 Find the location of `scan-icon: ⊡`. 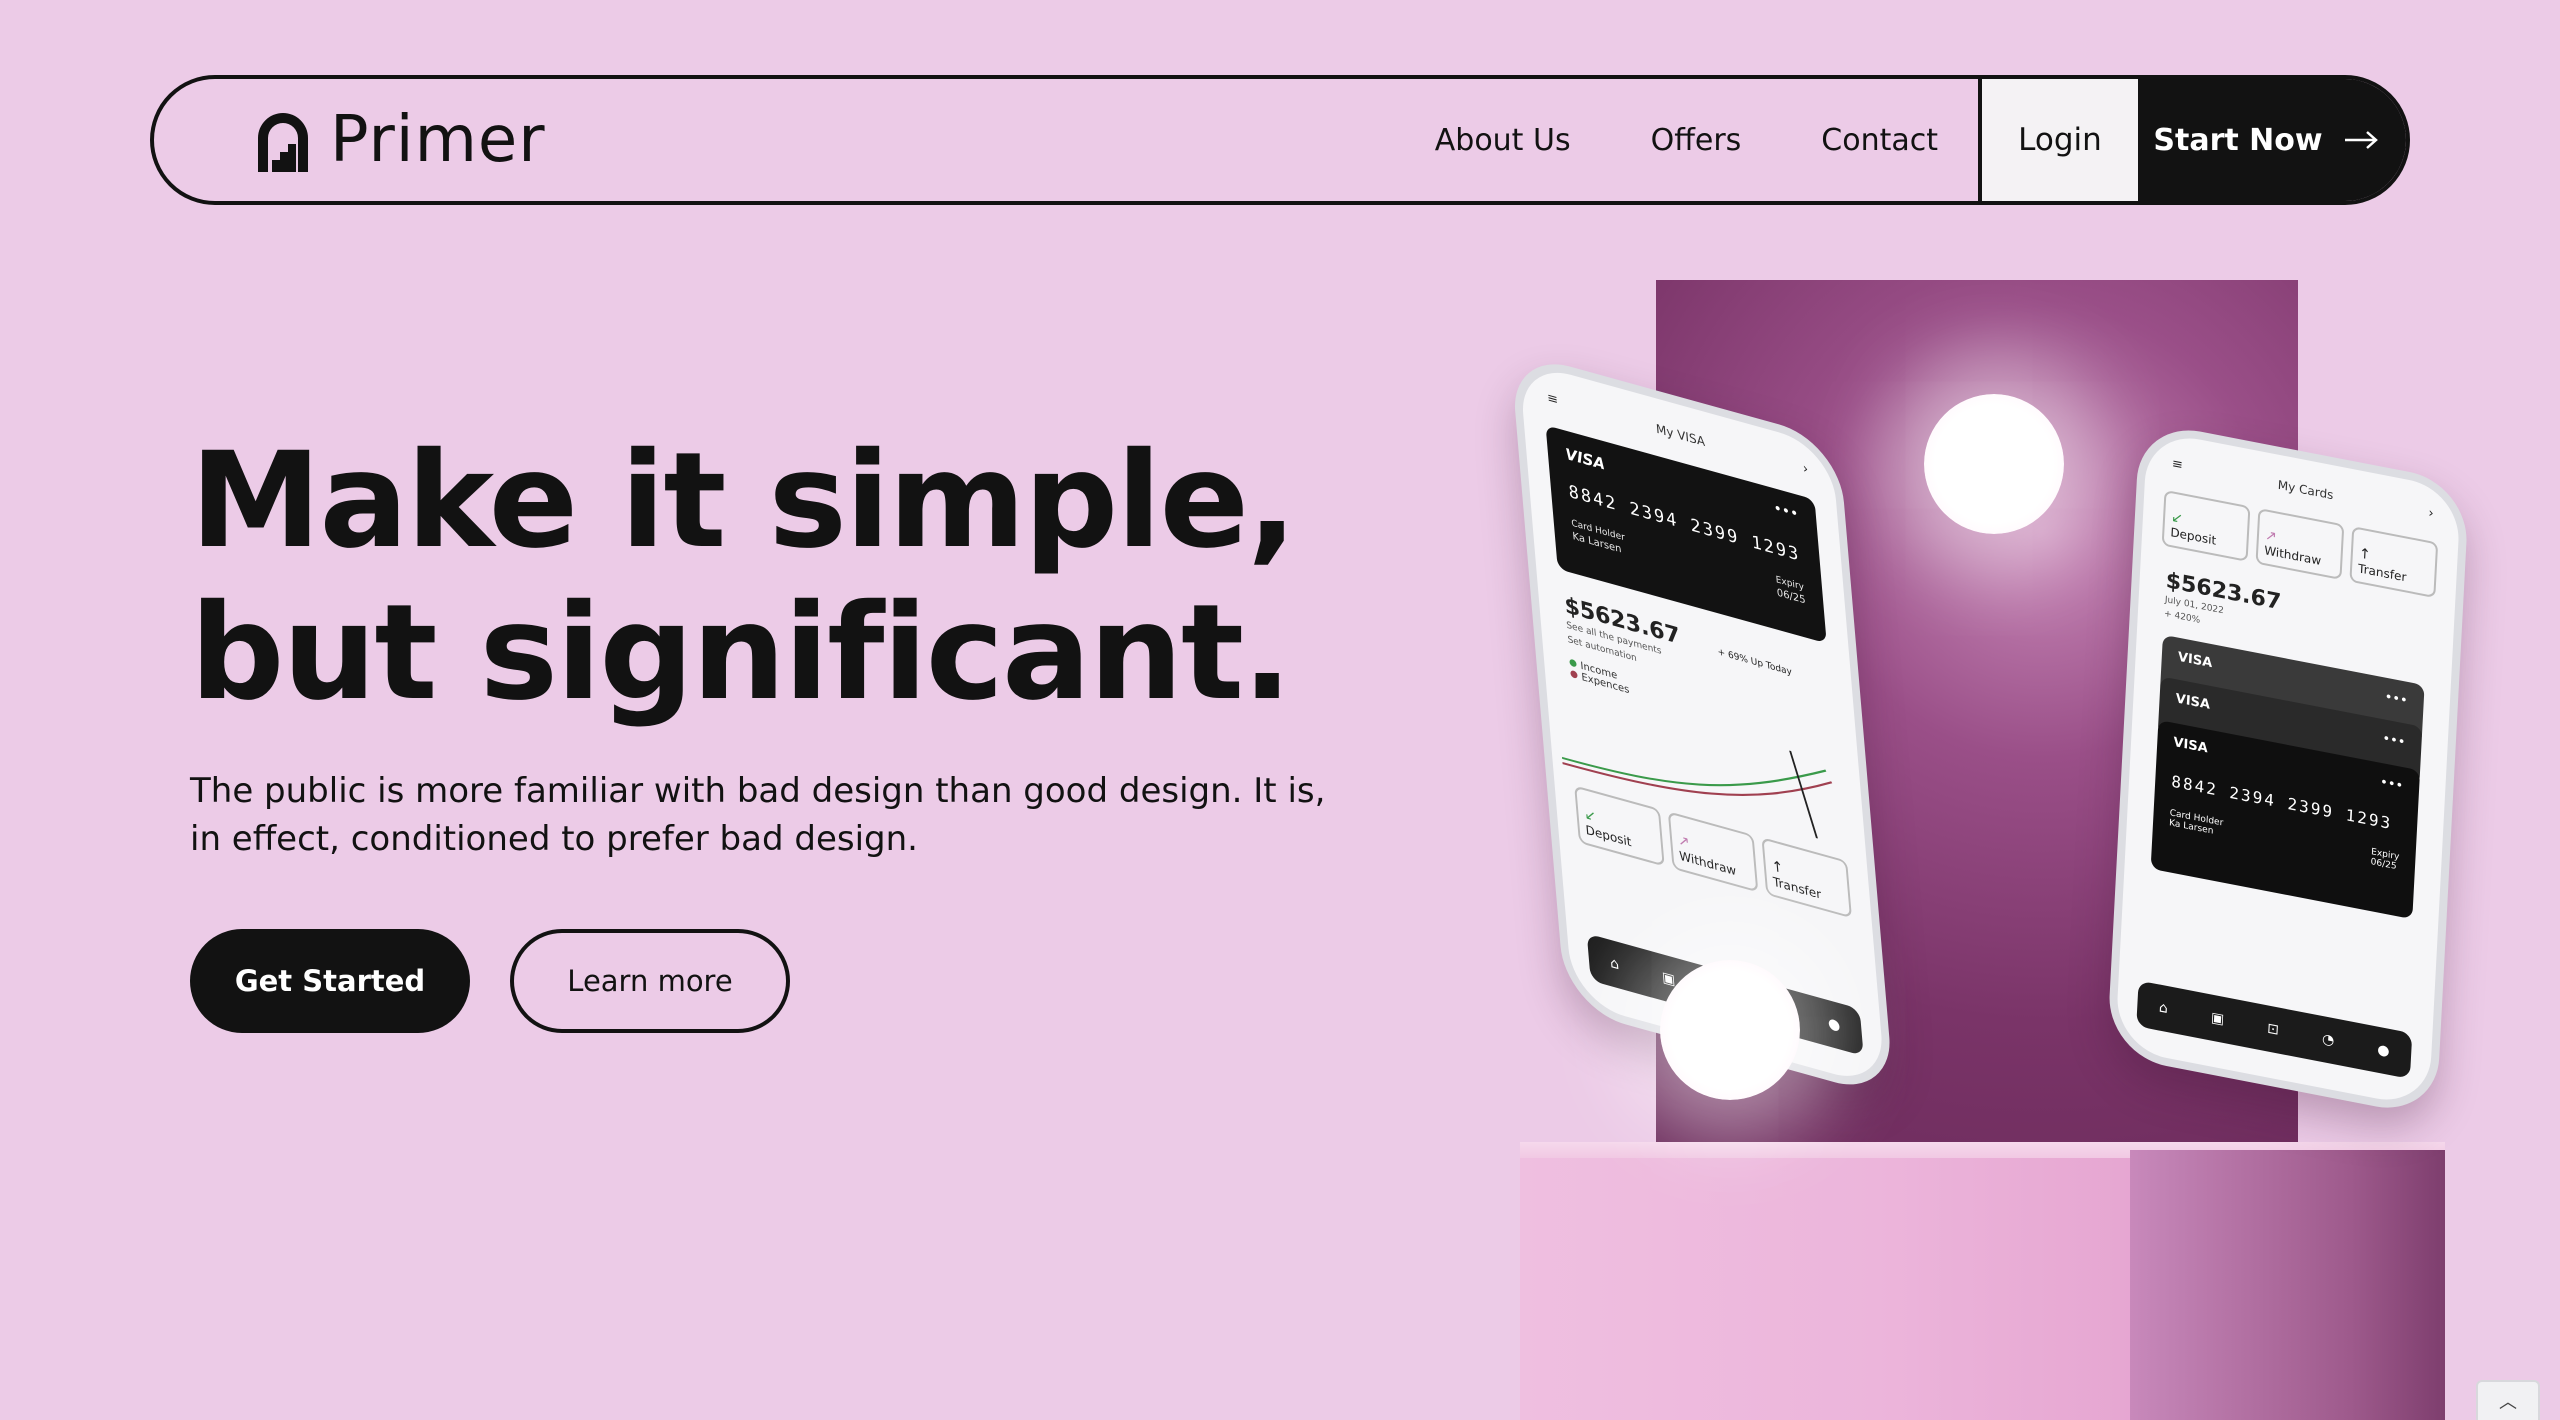

scan-icon: ⊡ is located at coordinates (2273, 1029).